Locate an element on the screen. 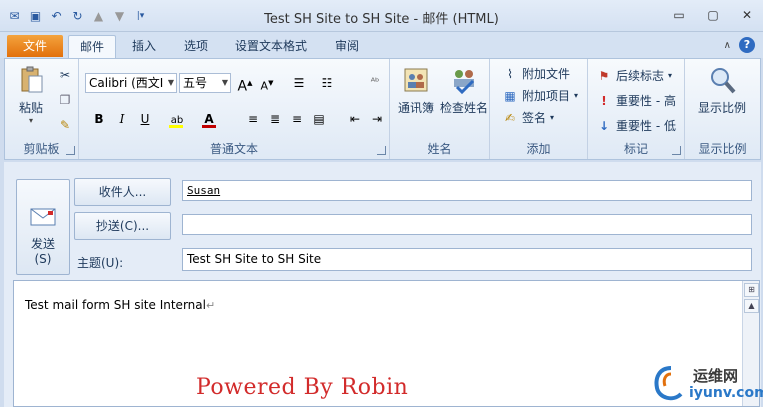 This screenshot has height=407, width=763. paperclip-icon: ⌇ is located at coordinates (510, 73).